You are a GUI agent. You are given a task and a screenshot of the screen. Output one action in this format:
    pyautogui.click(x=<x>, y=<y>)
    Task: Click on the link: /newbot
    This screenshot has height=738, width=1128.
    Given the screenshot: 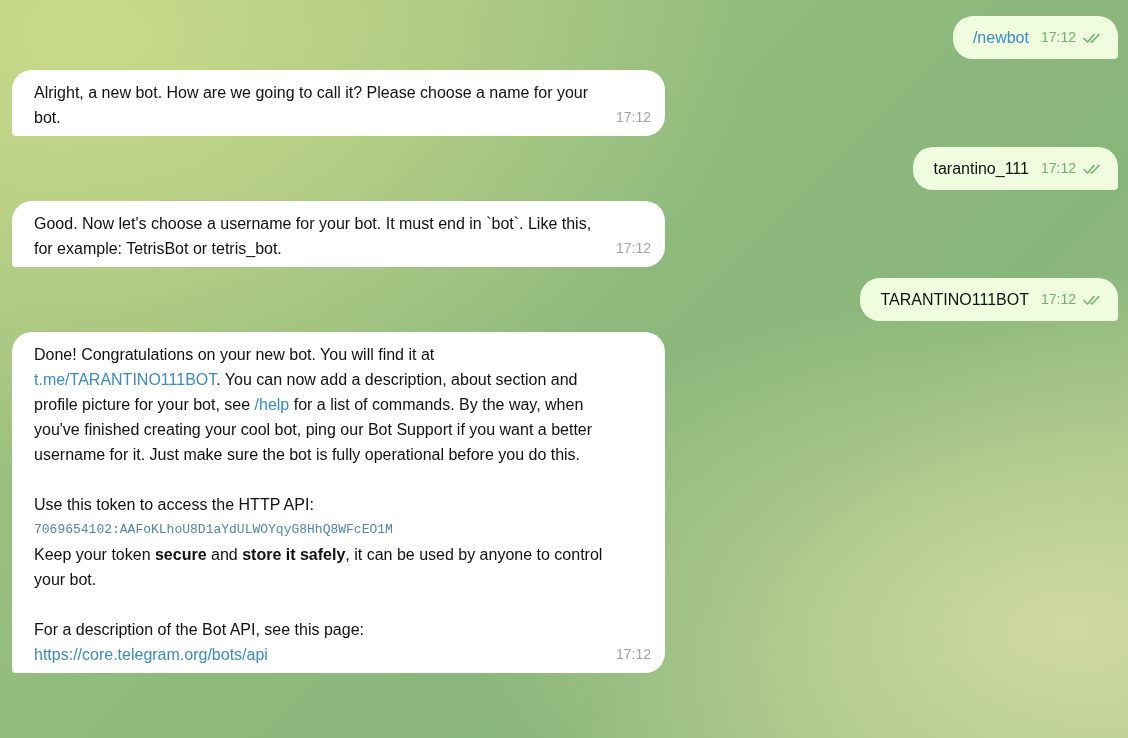 What is the action you would take?
    pyautogui.click(x=1000, y=37)
    